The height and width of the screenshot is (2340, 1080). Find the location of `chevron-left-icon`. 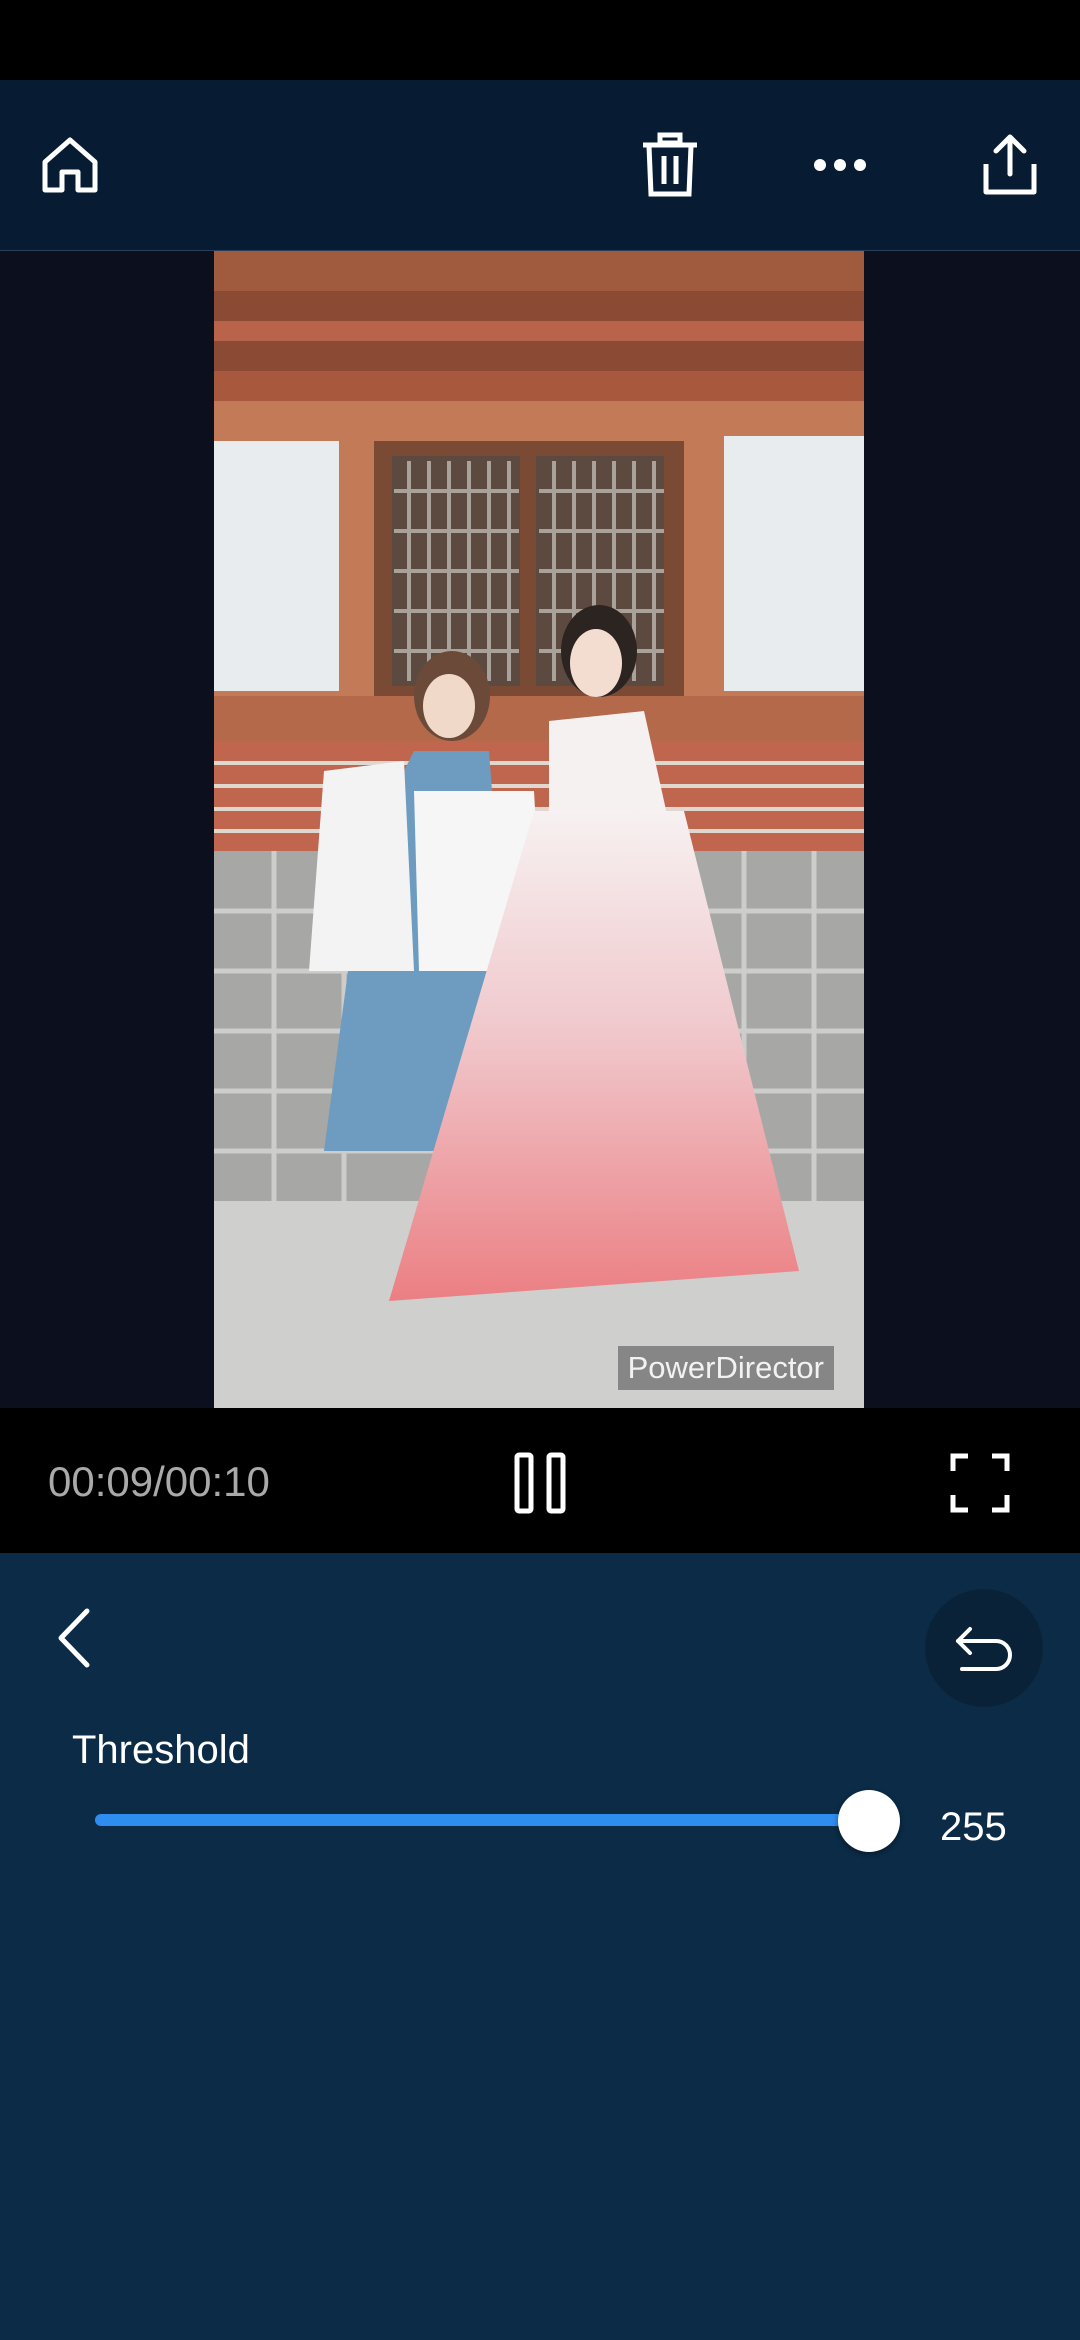

chevron-left-icon is located at coordinates (74, 1638).